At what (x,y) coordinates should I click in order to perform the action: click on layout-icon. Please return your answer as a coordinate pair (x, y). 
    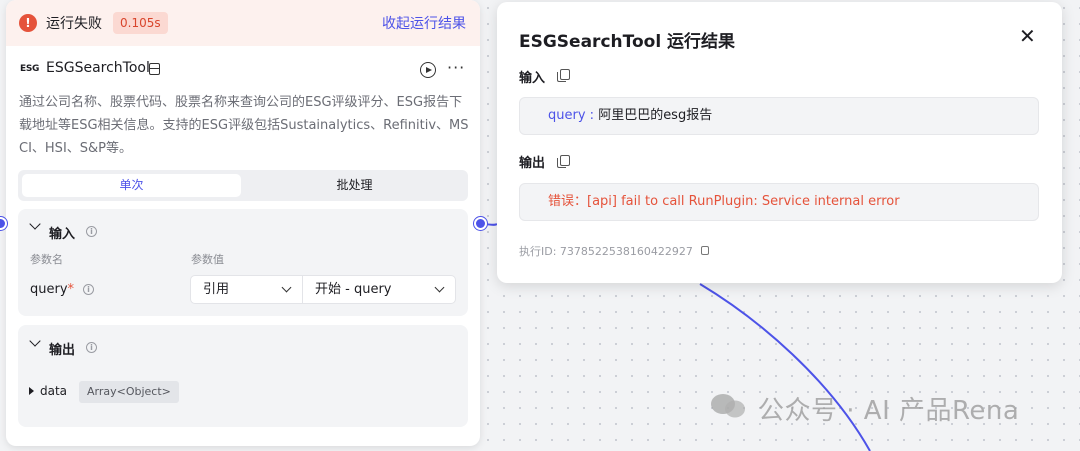
    Looking at the image, I should click on (154, 69).